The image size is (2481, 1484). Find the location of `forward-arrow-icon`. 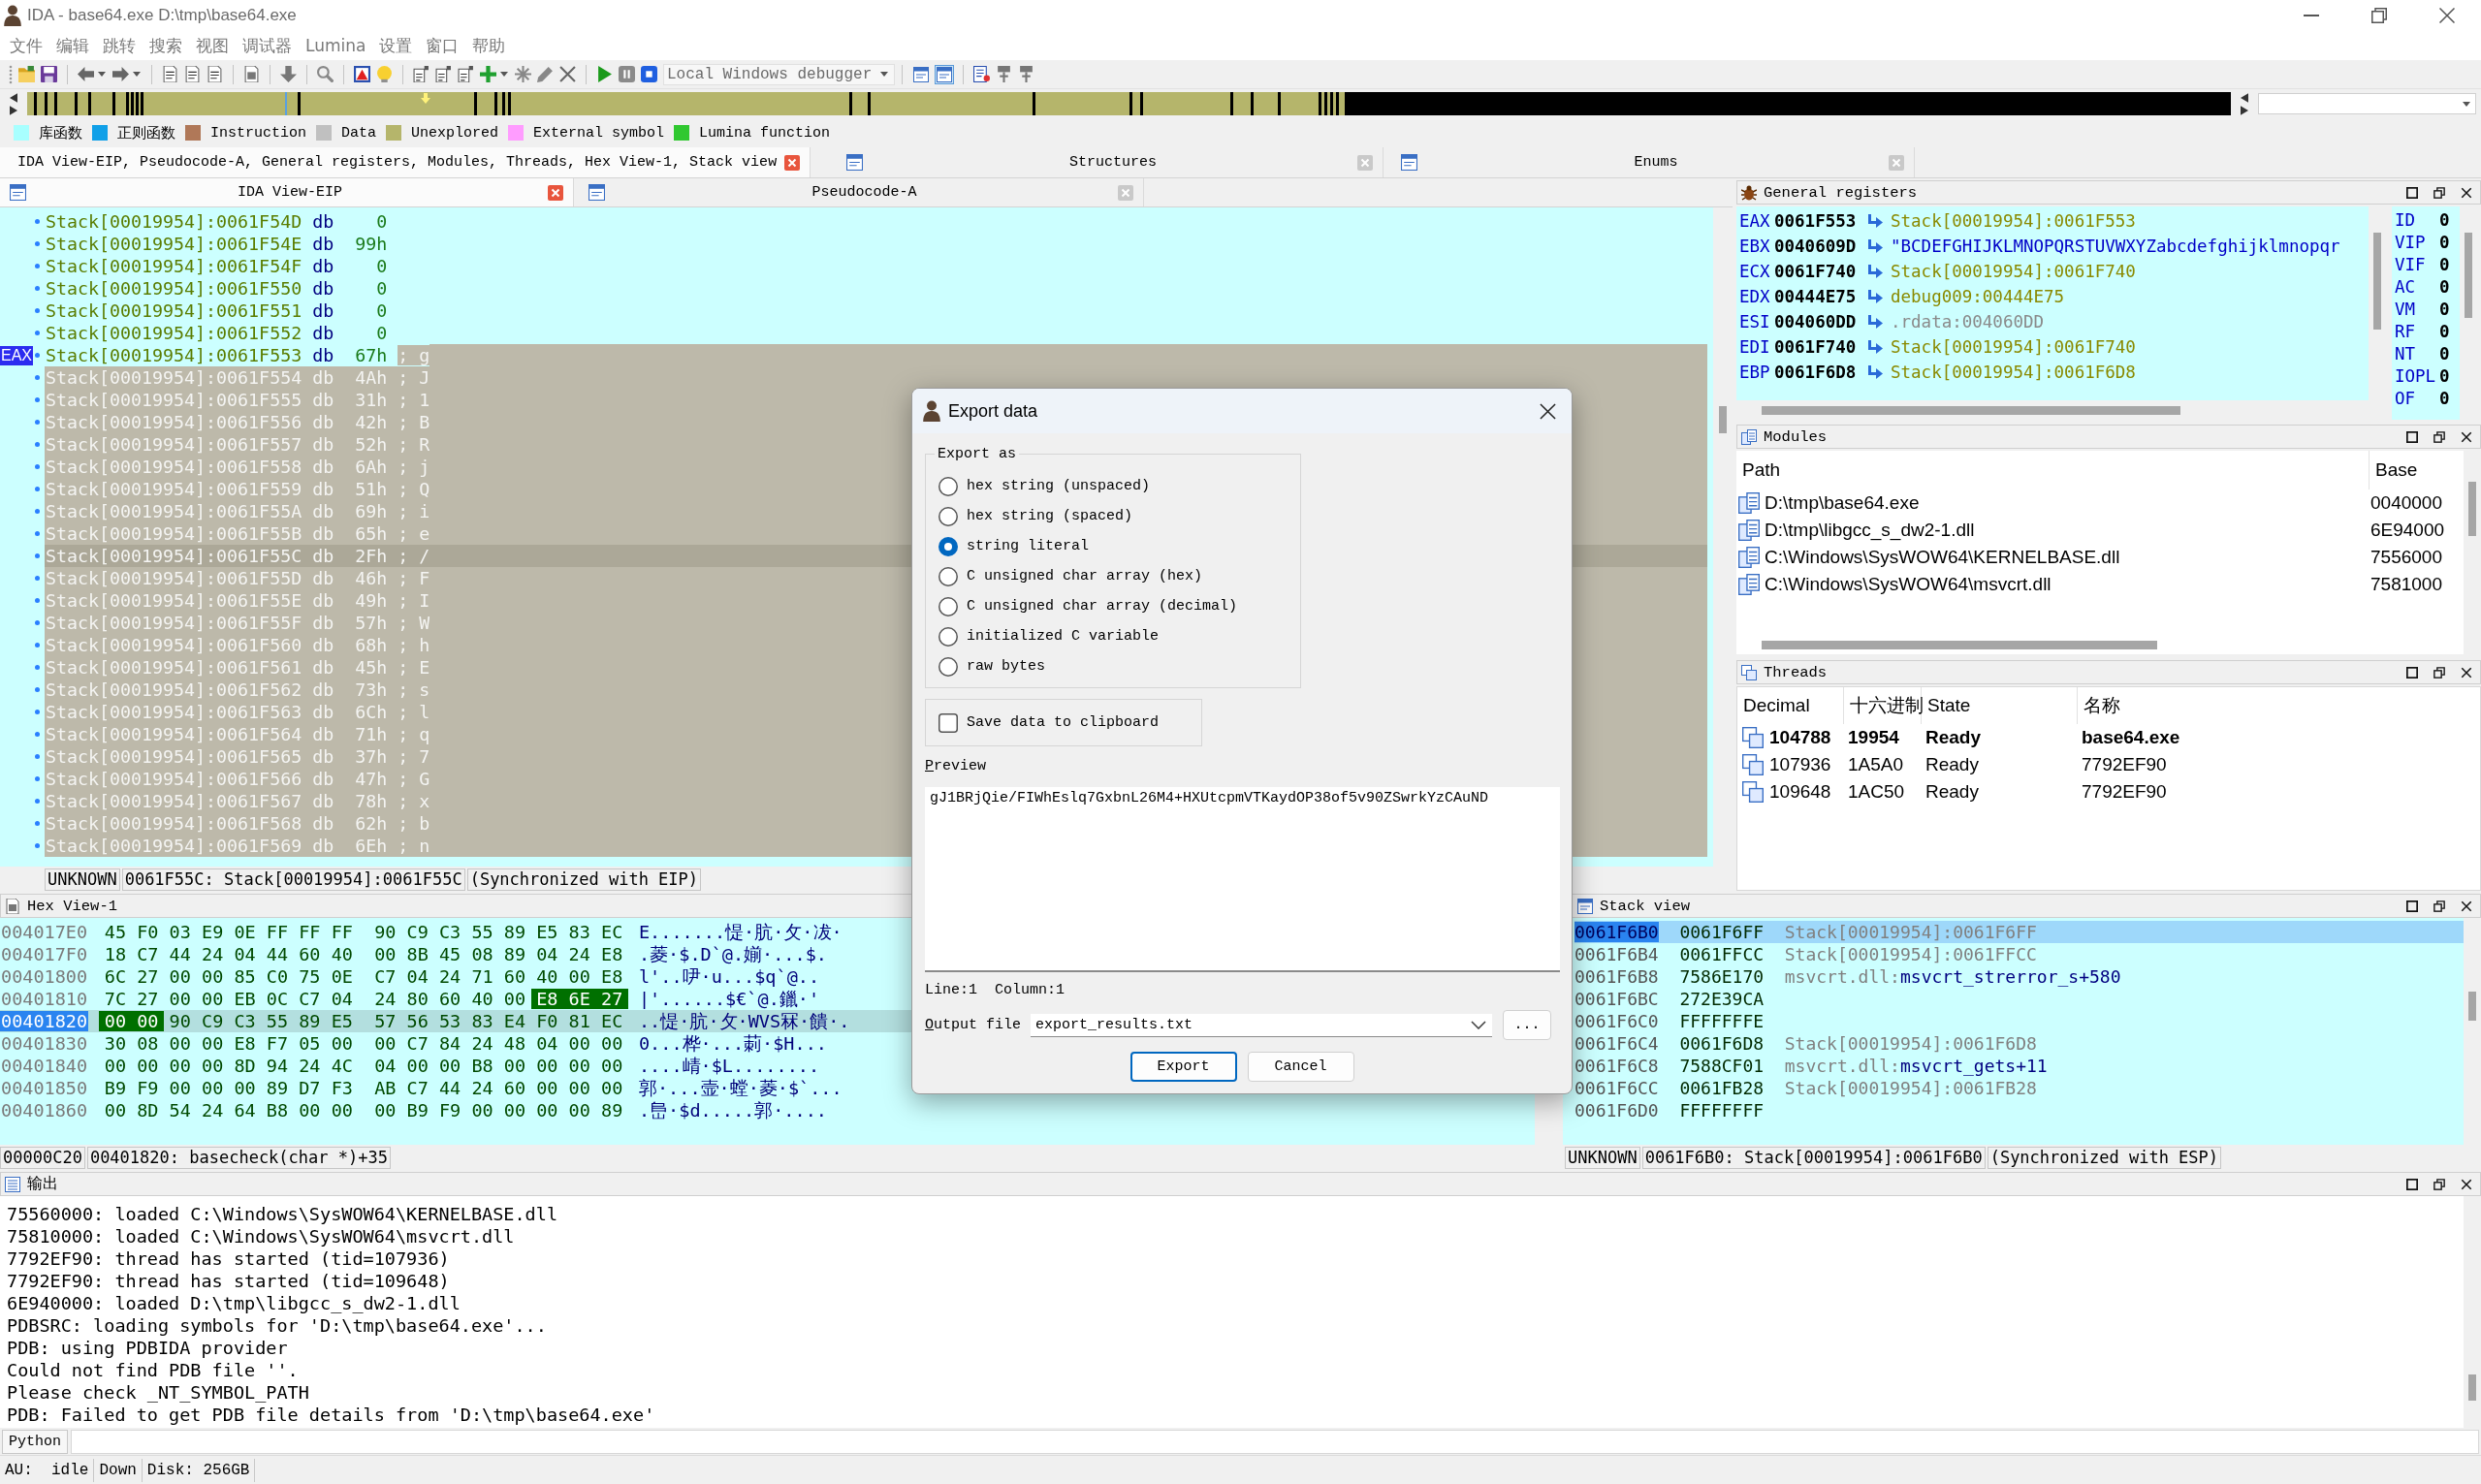

forward-arrow-icon is located at coordinates (121, 74).